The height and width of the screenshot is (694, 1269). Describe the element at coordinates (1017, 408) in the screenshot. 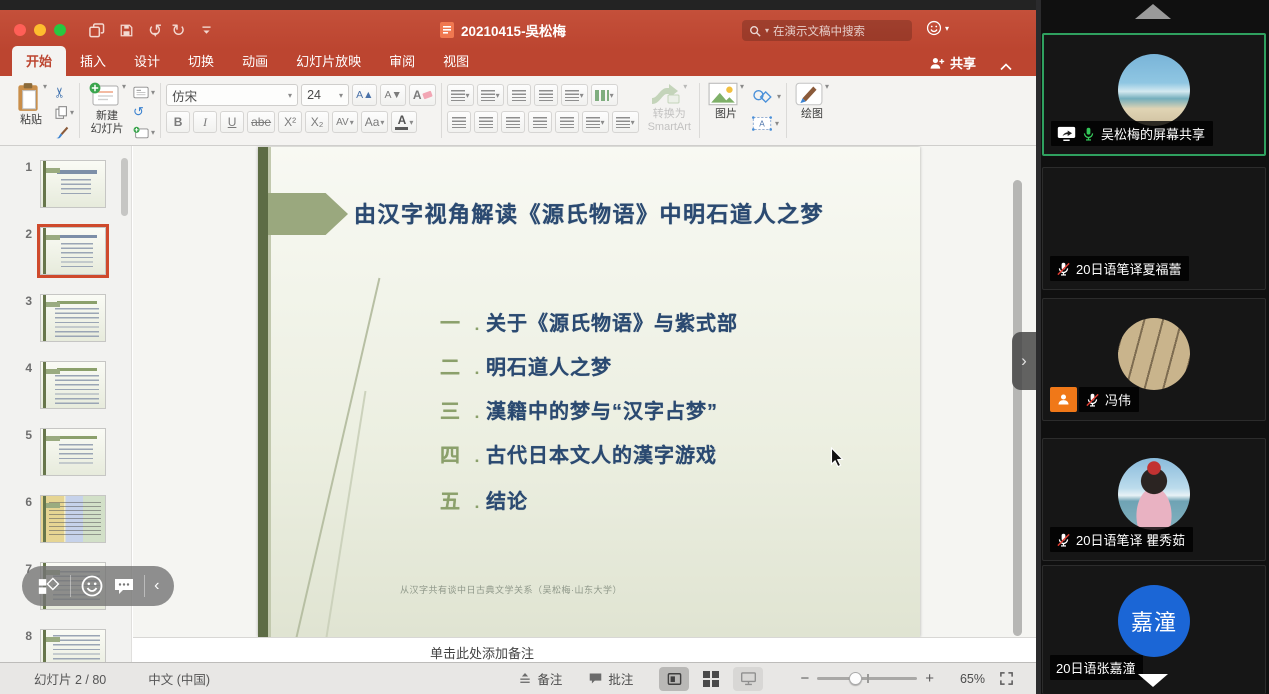

I see `editor-scrollbar` at that location.